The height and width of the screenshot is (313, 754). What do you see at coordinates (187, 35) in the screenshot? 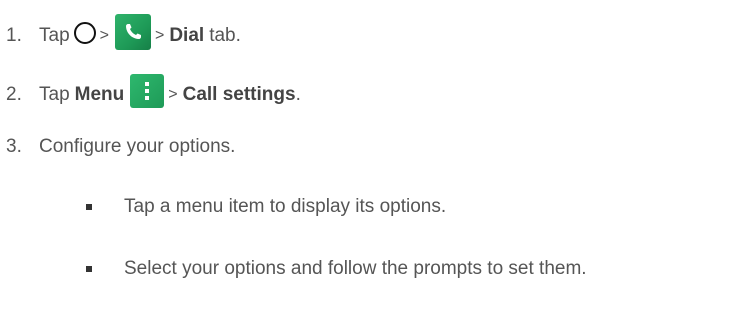
I see `dial-tab-label: Dial` at bounding box center [187, 35].